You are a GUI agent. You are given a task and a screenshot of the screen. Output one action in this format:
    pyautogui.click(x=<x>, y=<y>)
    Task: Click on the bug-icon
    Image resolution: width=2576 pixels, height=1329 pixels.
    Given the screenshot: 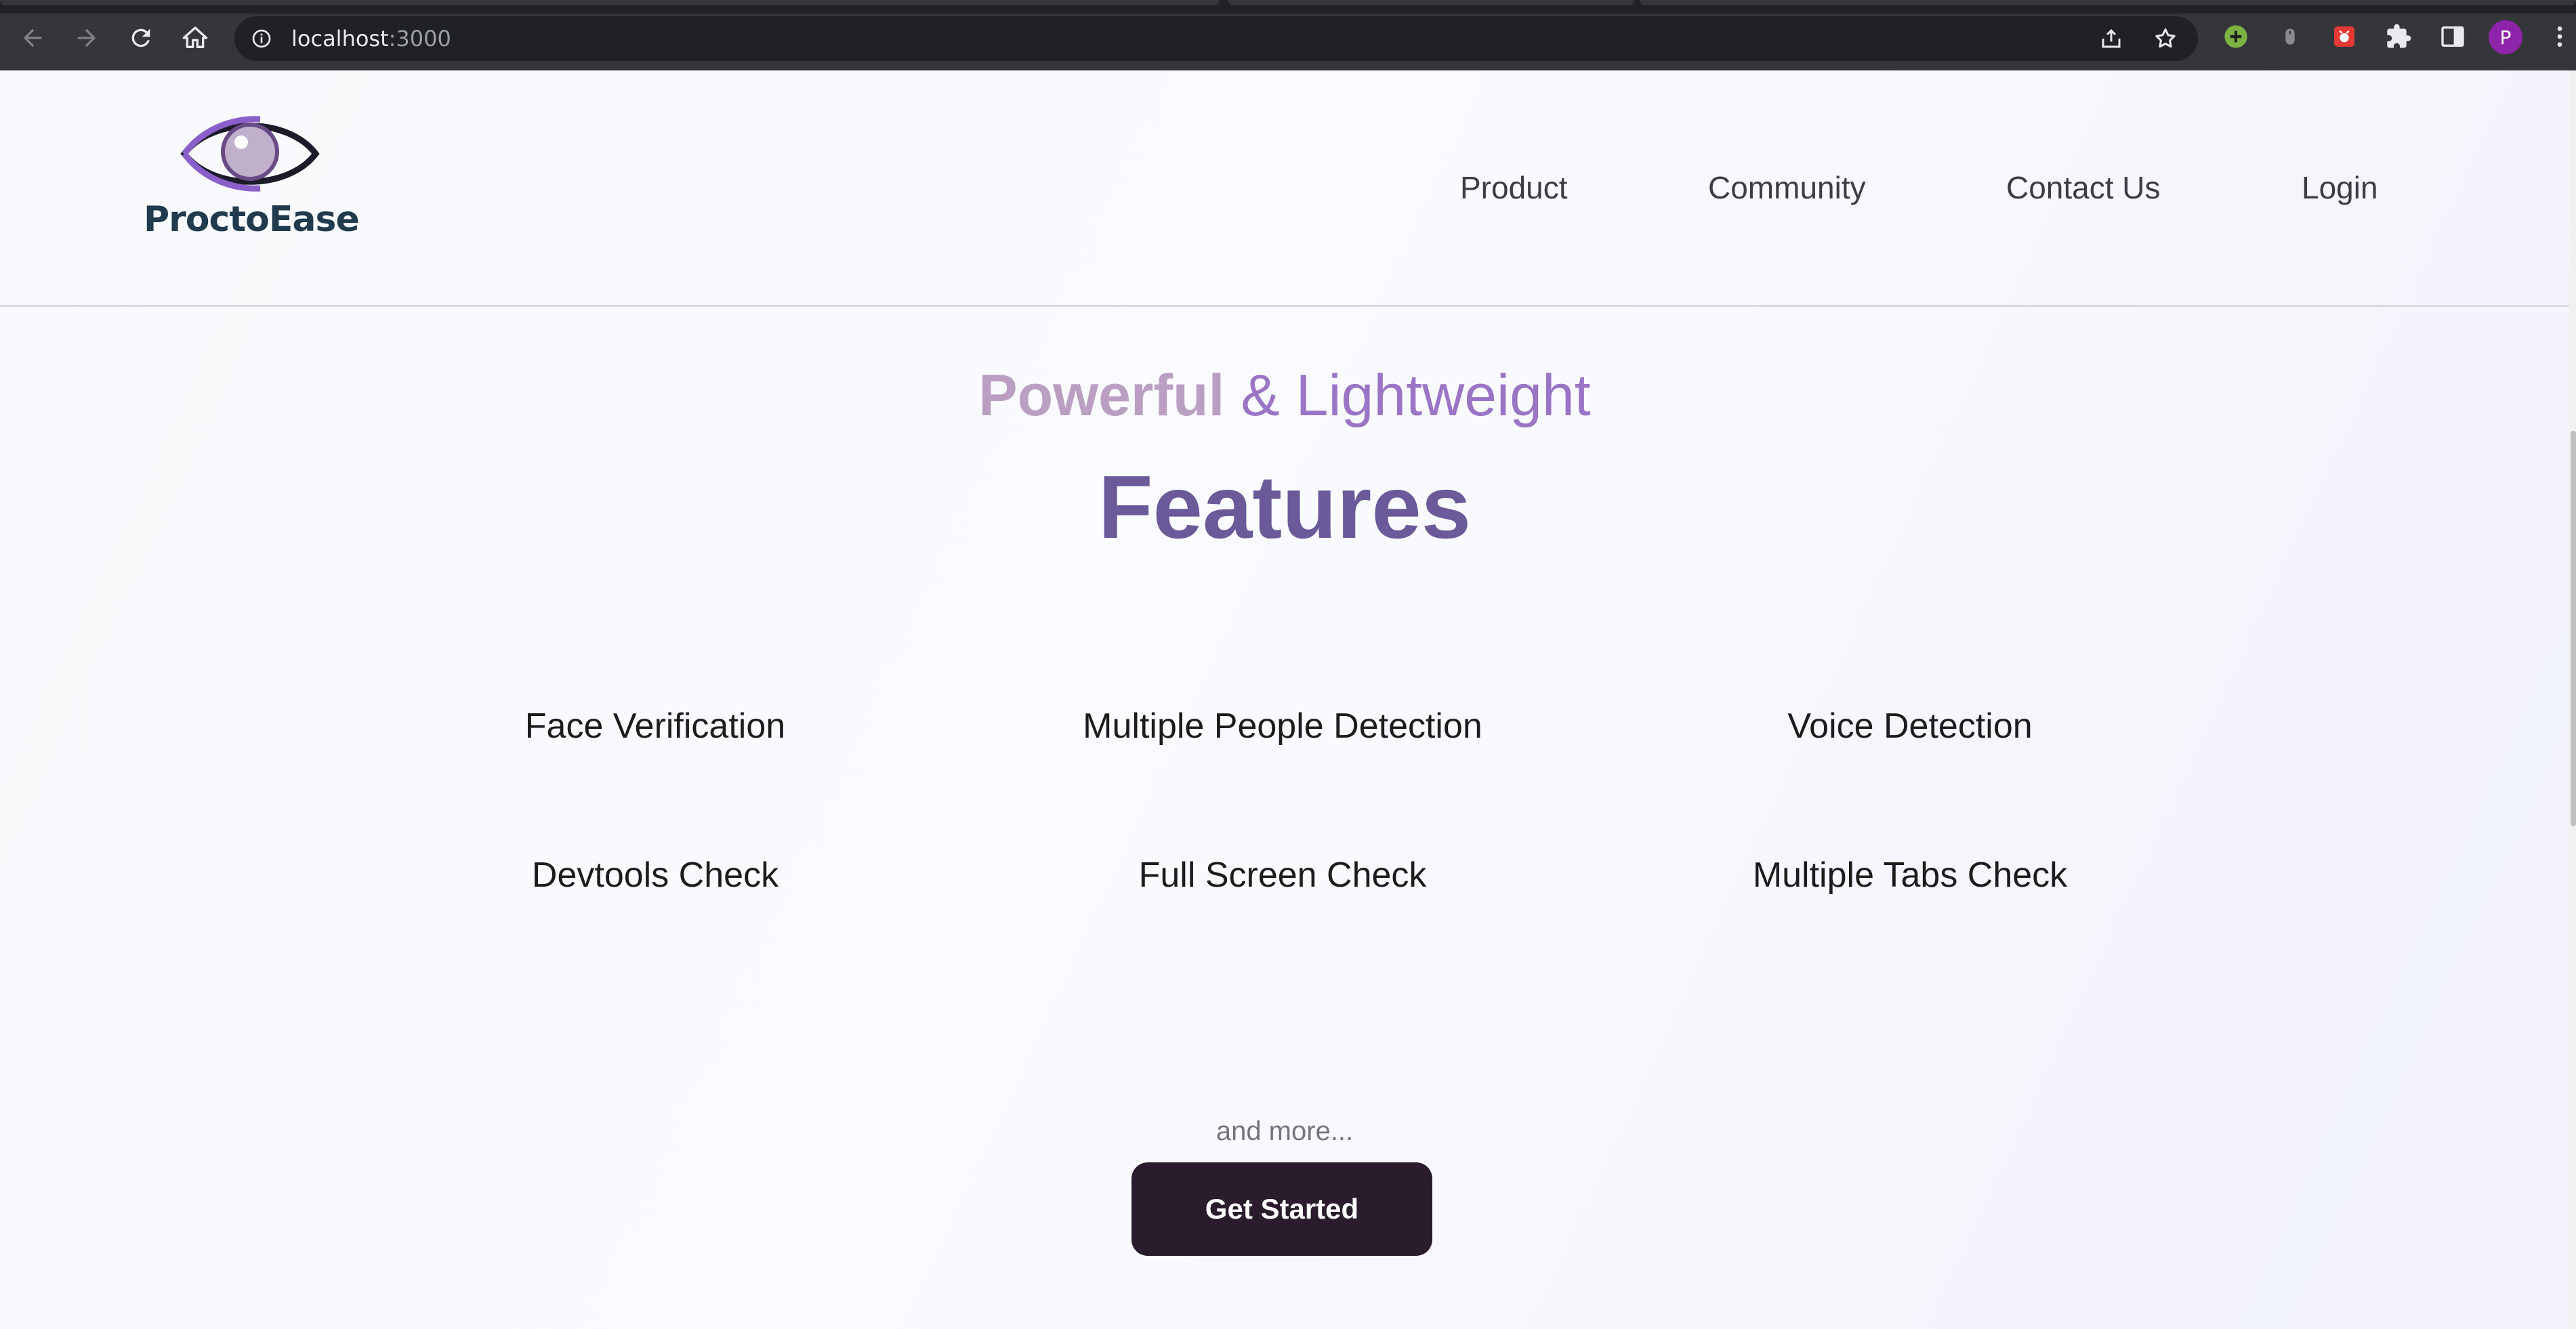 What is the action you would take?
    pyautogui.click(x=2344, y=36)
    